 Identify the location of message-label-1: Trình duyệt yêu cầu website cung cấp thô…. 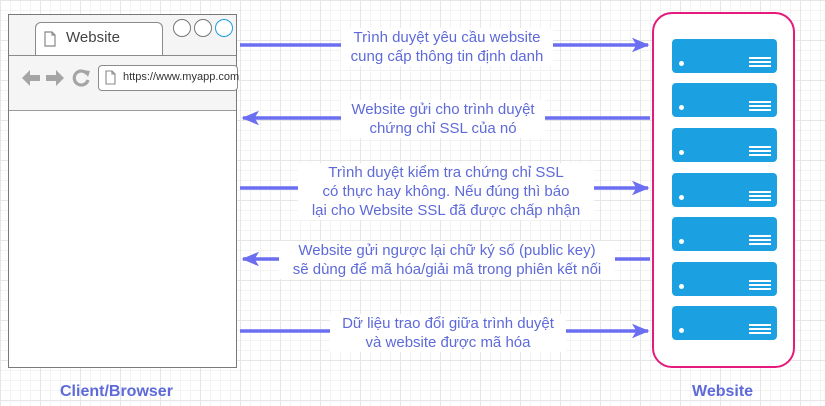
(447, 47).